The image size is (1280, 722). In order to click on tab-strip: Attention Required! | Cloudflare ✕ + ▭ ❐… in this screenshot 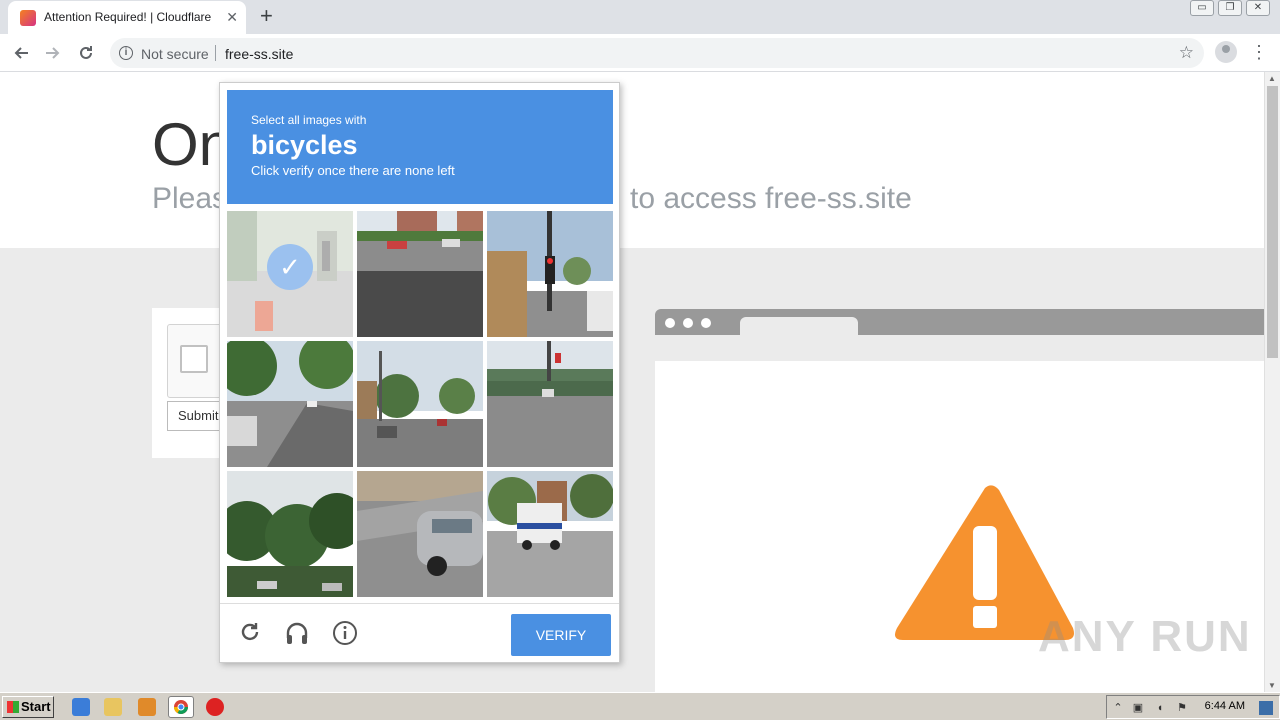, I will do `click(640, 17)`.